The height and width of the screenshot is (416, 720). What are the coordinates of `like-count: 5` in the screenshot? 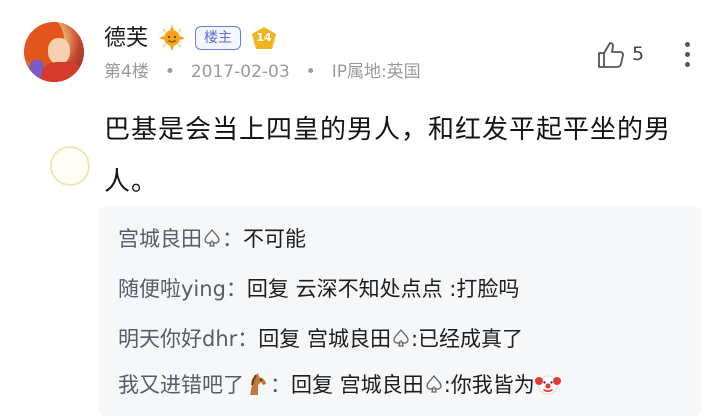 It's located at (638, 54).